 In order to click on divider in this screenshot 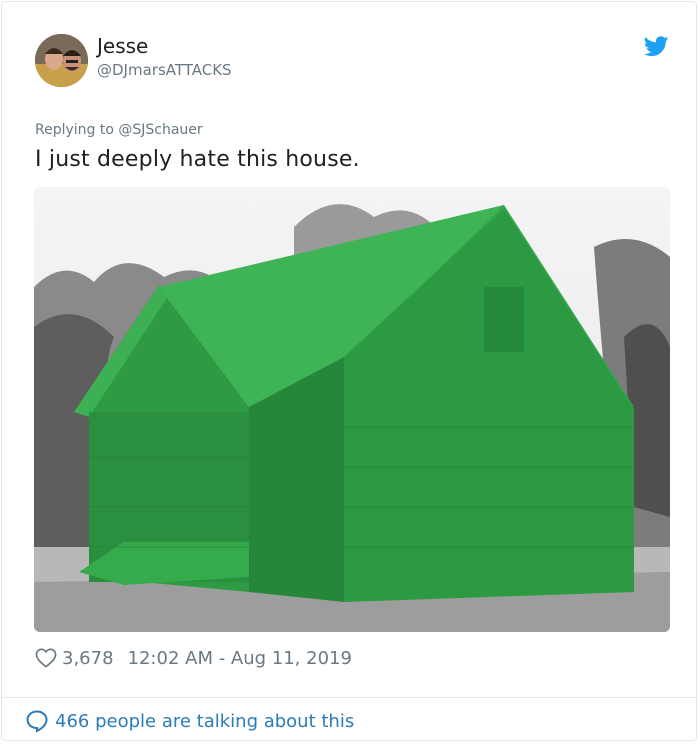, I will do `click(349, 697)`.